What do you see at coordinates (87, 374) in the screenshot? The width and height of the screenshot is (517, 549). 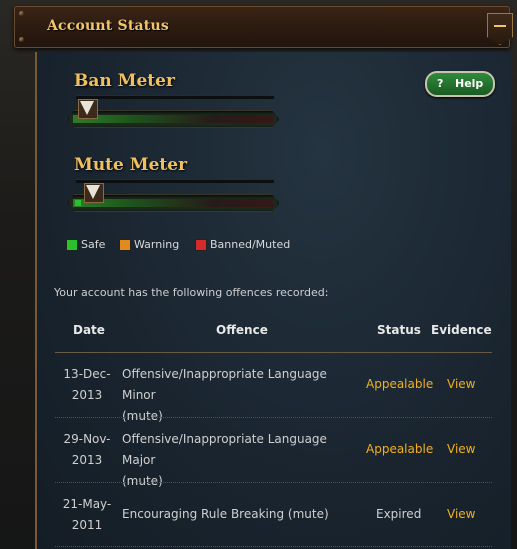 I see `date-line: 13-Dec-` at bounding box center [87, 374].